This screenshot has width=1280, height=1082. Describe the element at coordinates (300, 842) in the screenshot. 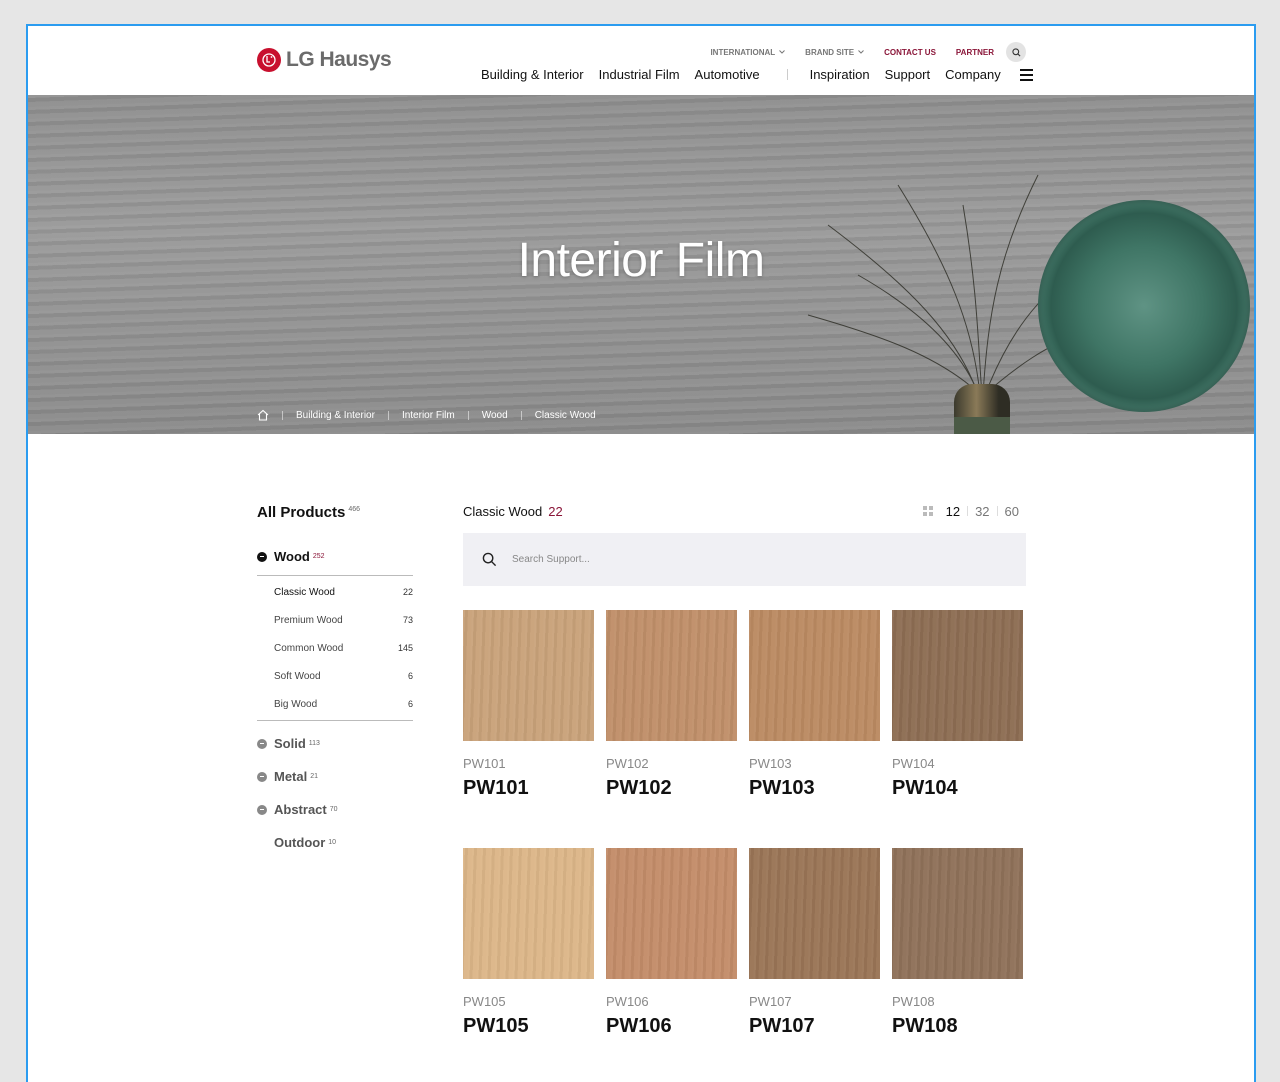

I see `category-label: Outdoor` at that location.